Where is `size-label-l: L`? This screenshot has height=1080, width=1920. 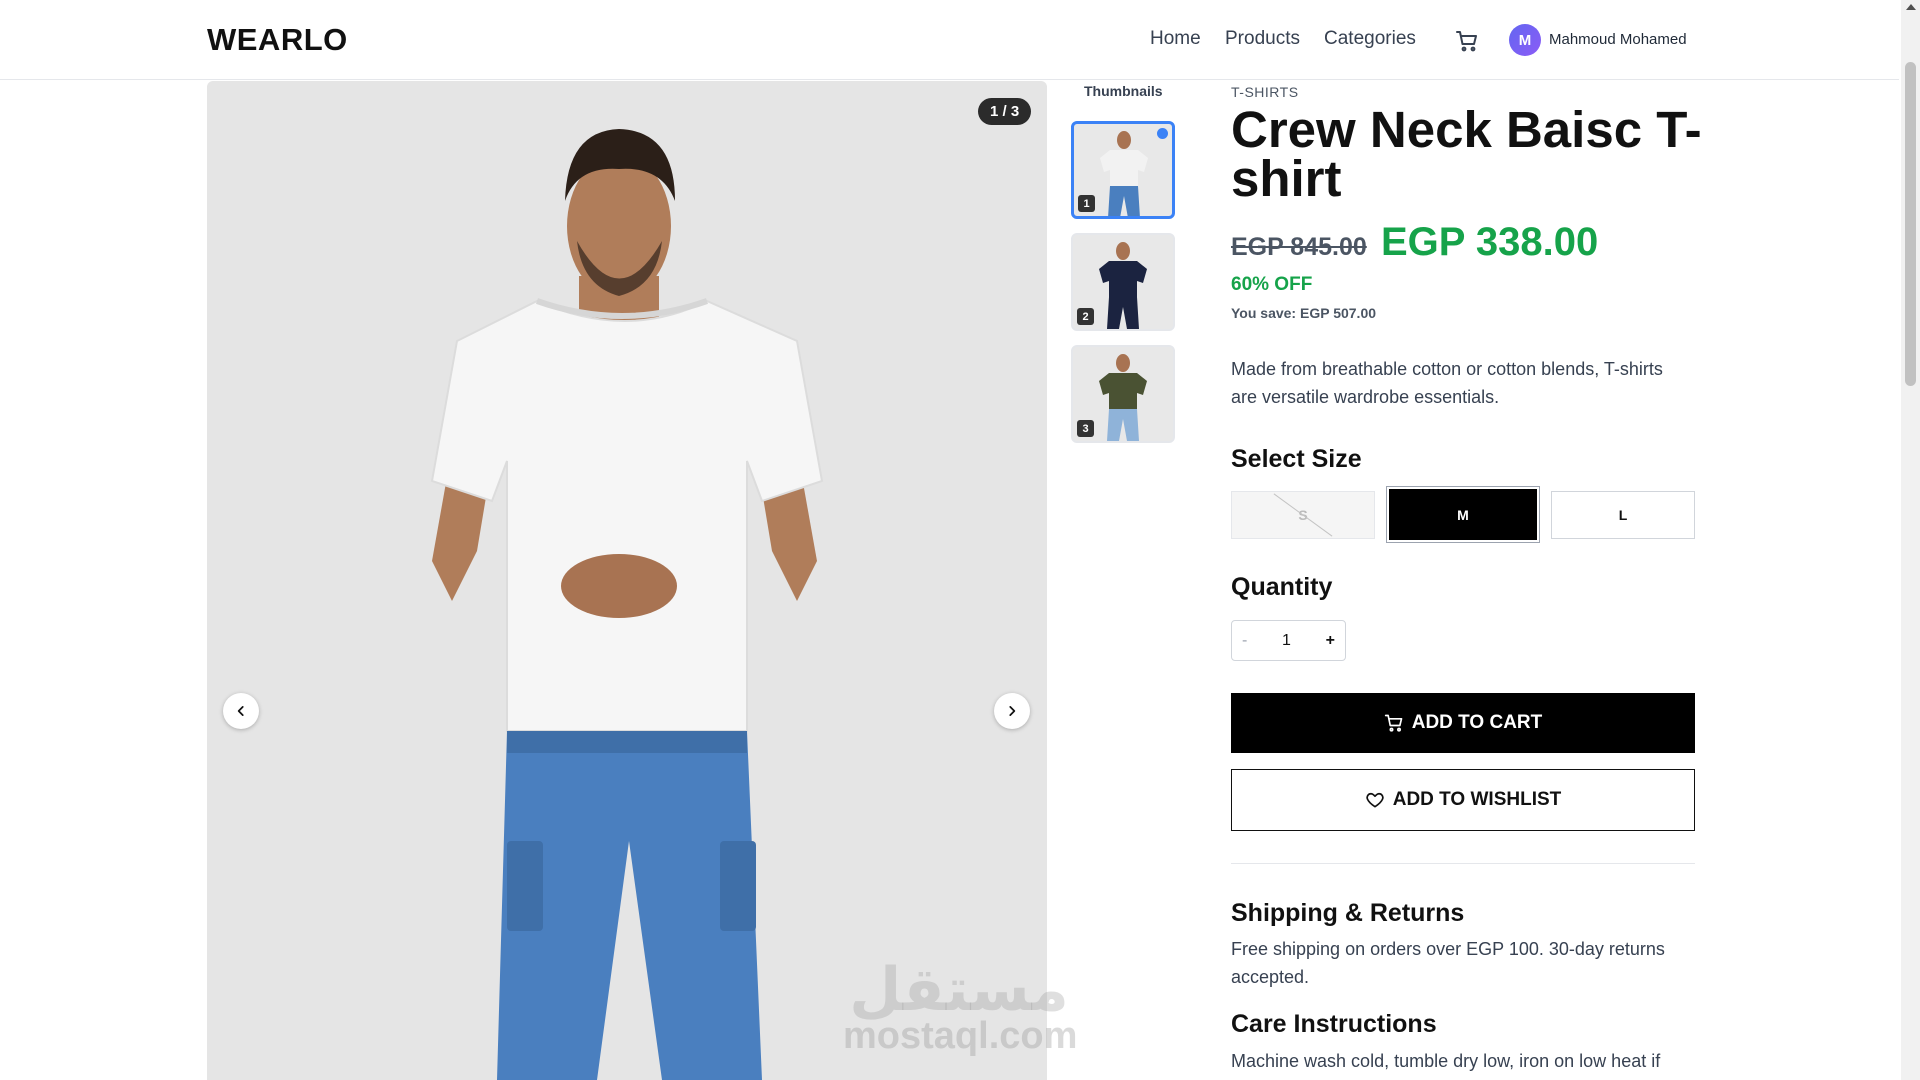
size-label-l: L is located at coordinates (1623, 515).